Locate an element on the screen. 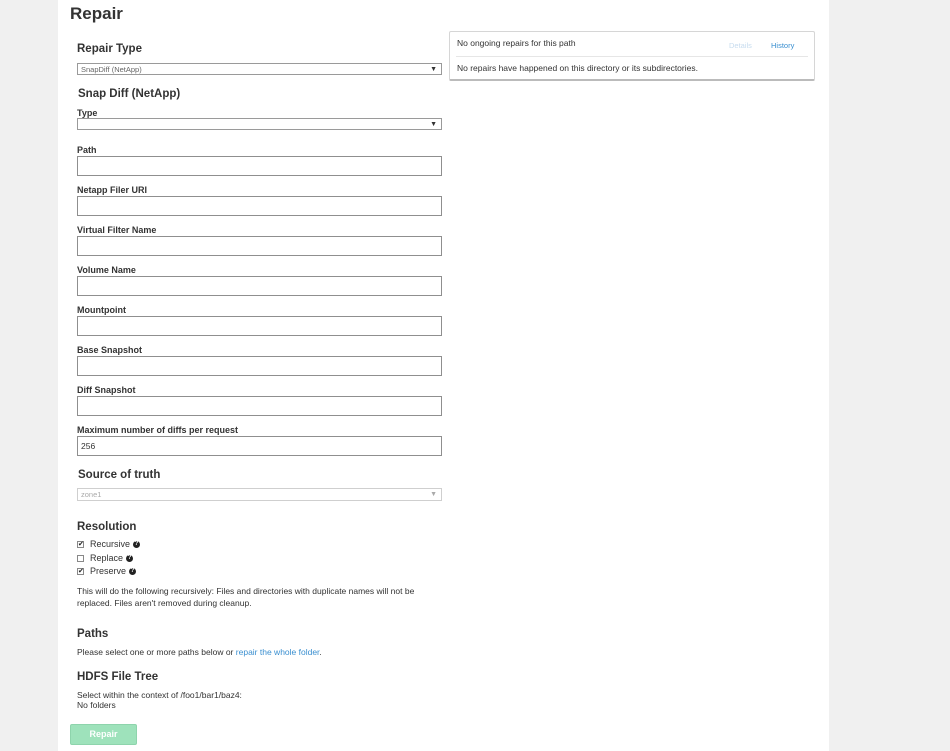  type-select: ▼ is located at coordinates (259, 124).